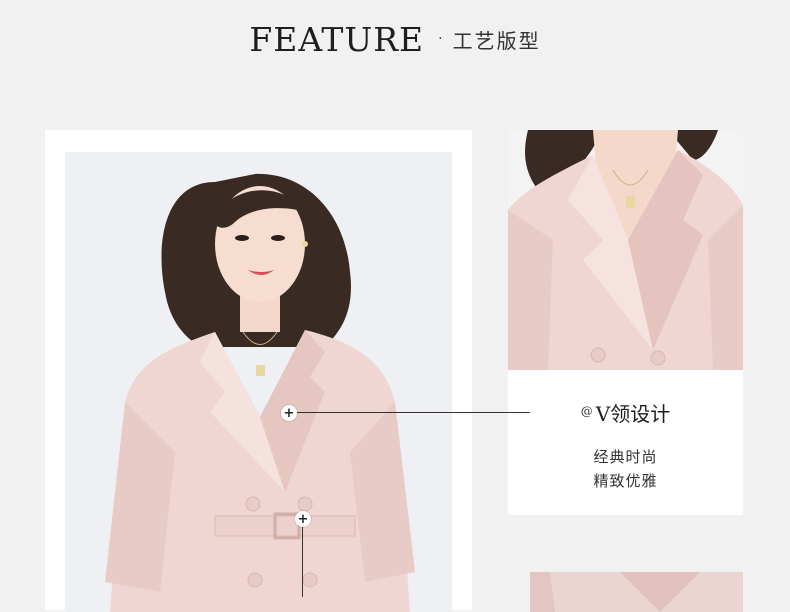 The image size is (790, 612). I want to click on v-neck-closeup-photo, so click(625, 250).